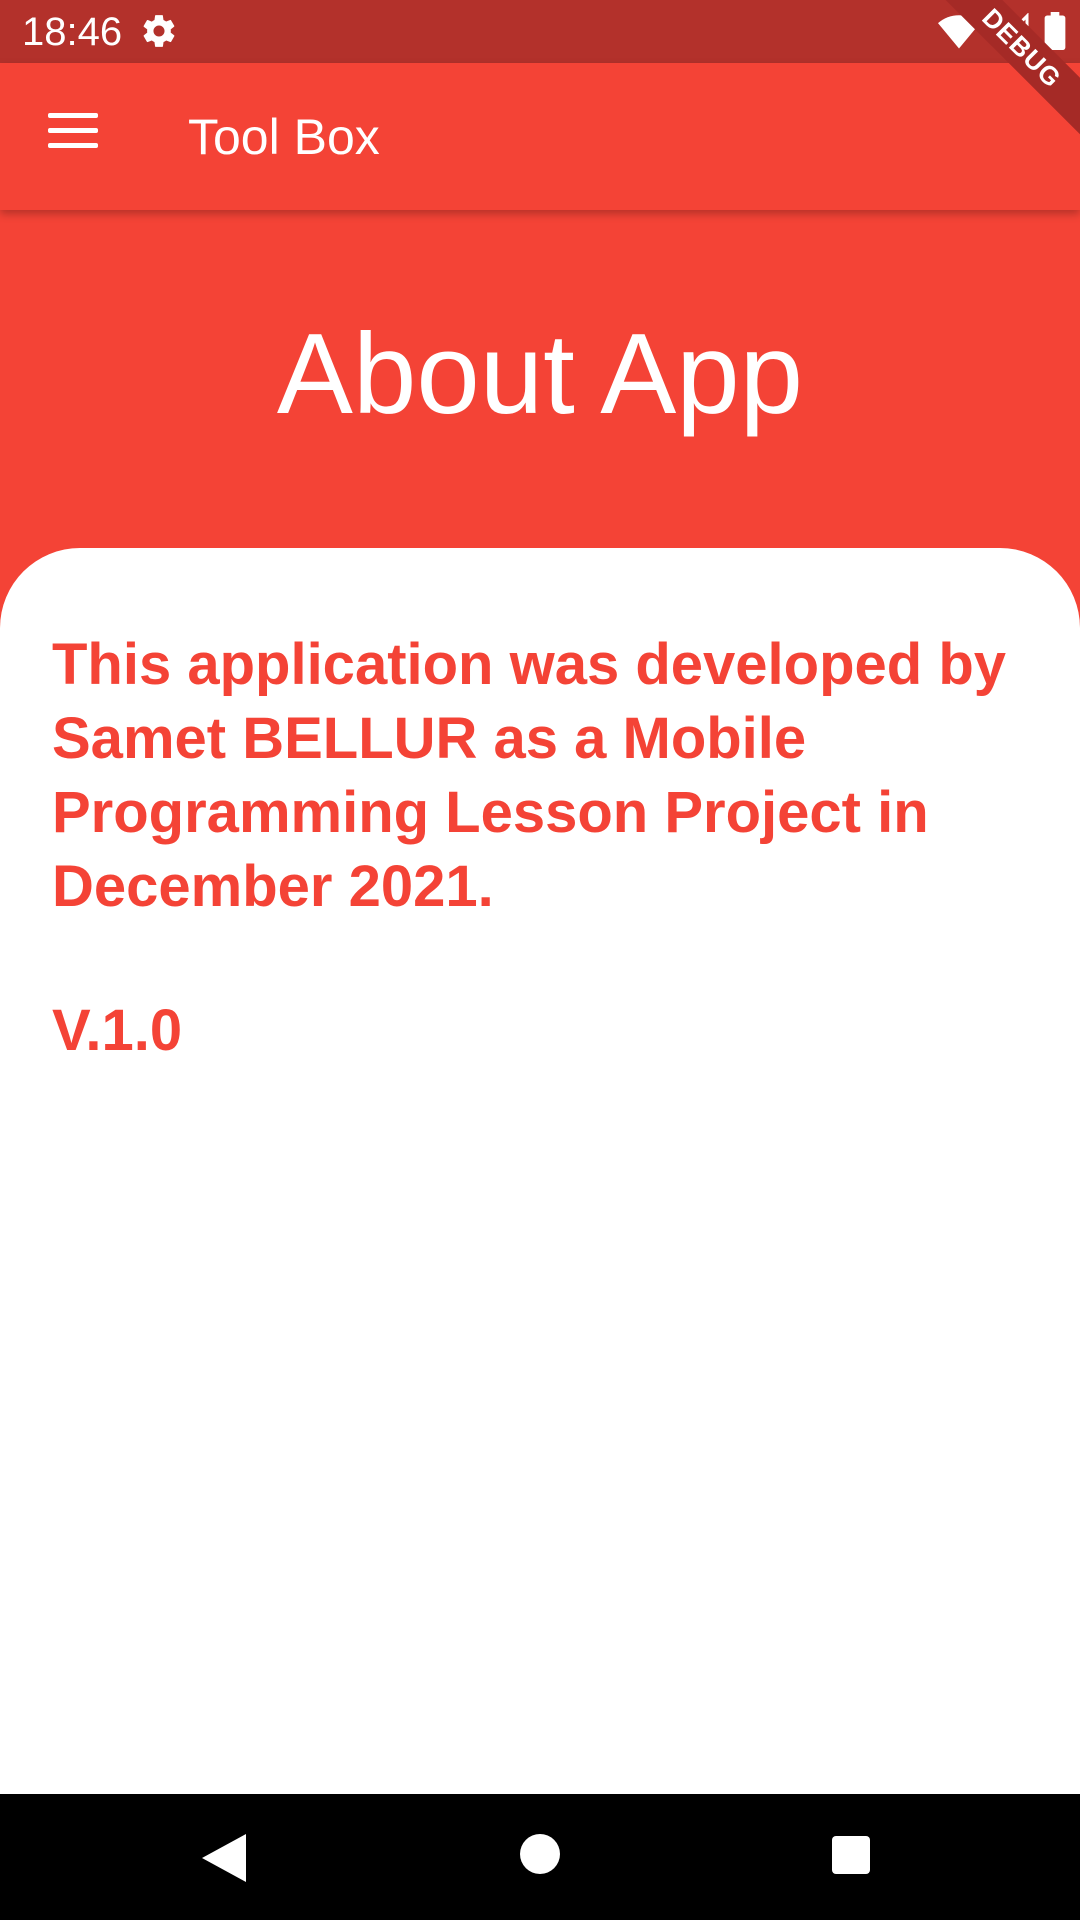 Image resolution: width=1080 pixels, height=1920 pixels. Describe the element at coordinates (224, 1858) in the screenshot. I see `back-icon` at that location.